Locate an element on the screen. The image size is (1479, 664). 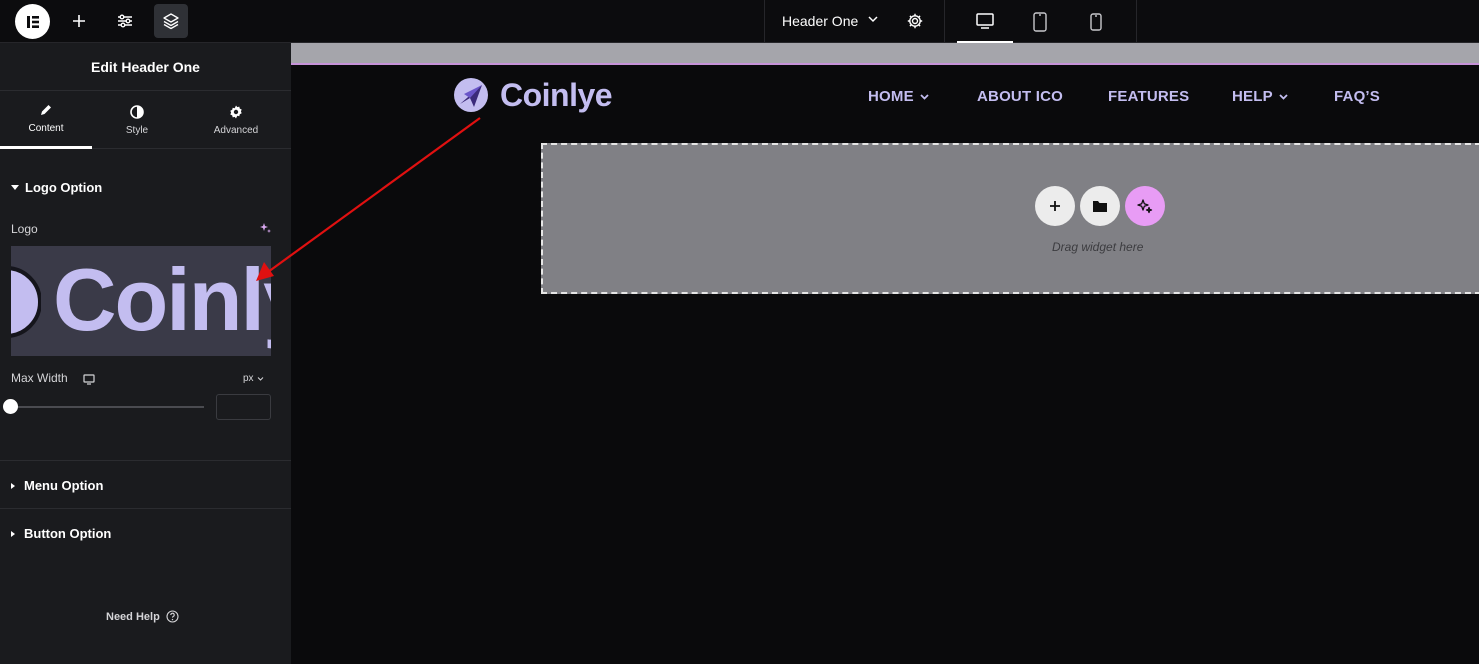
drag-widget-hint: Drag widget here is located at coordinates (1098, 247).